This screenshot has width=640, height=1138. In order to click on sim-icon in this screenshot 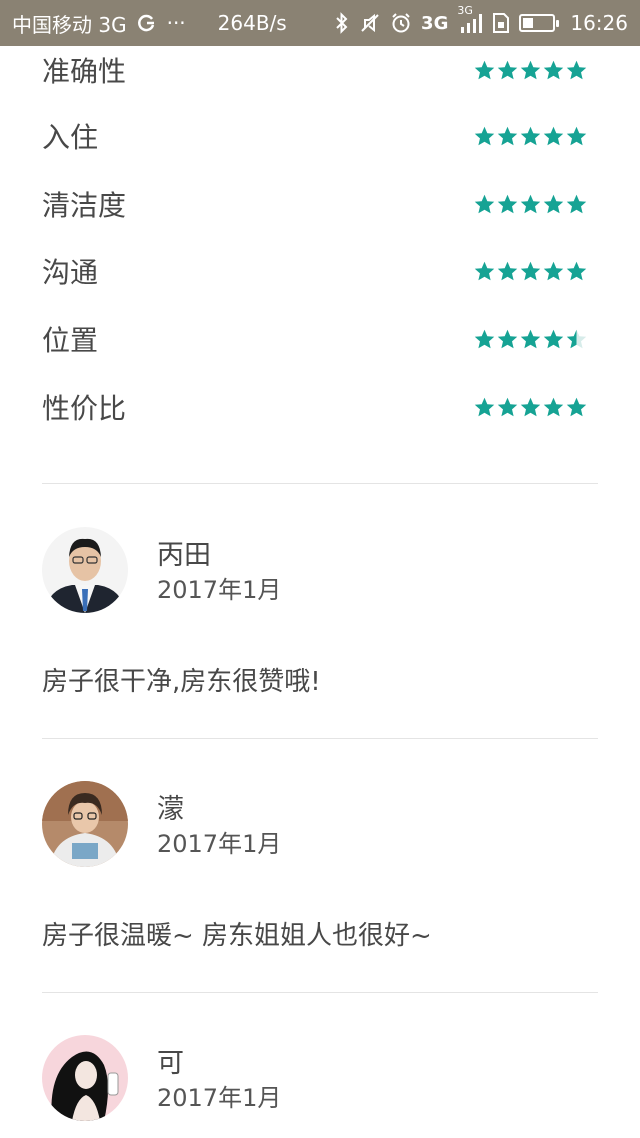, I will do `click(501, 23)`.